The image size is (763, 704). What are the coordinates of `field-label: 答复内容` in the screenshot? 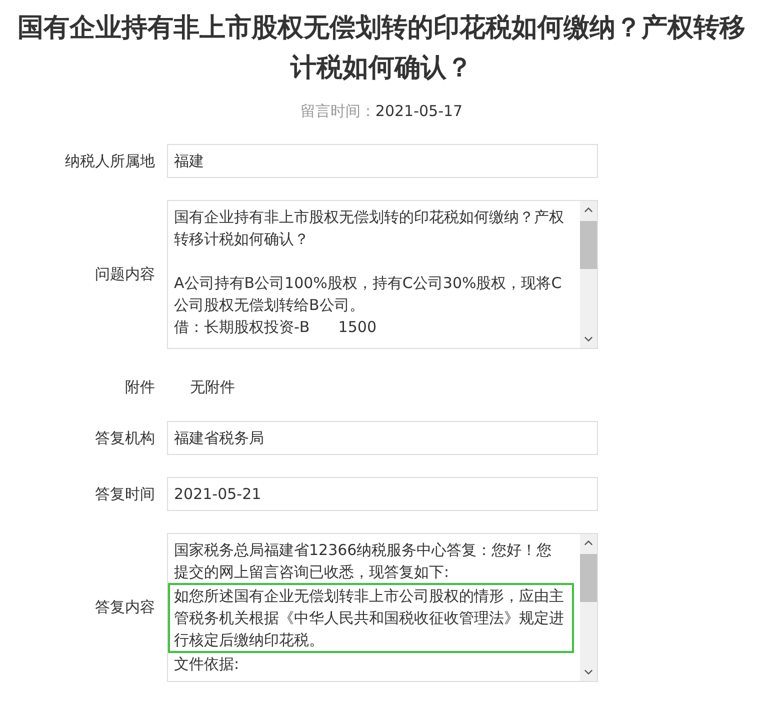 It's located at (124, 607).